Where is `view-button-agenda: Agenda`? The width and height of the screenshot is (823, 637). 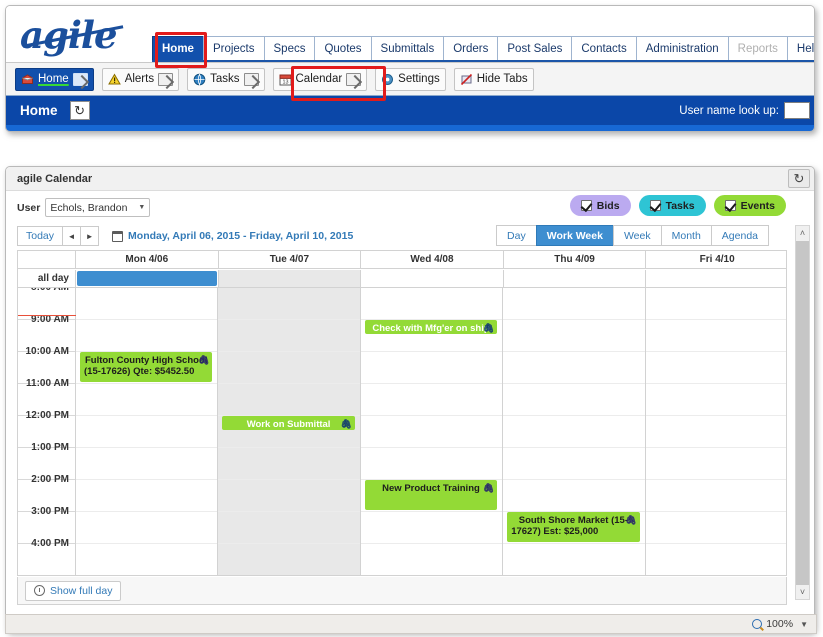
view-button-agenda: Agenda is located at coordinates (739, 235).